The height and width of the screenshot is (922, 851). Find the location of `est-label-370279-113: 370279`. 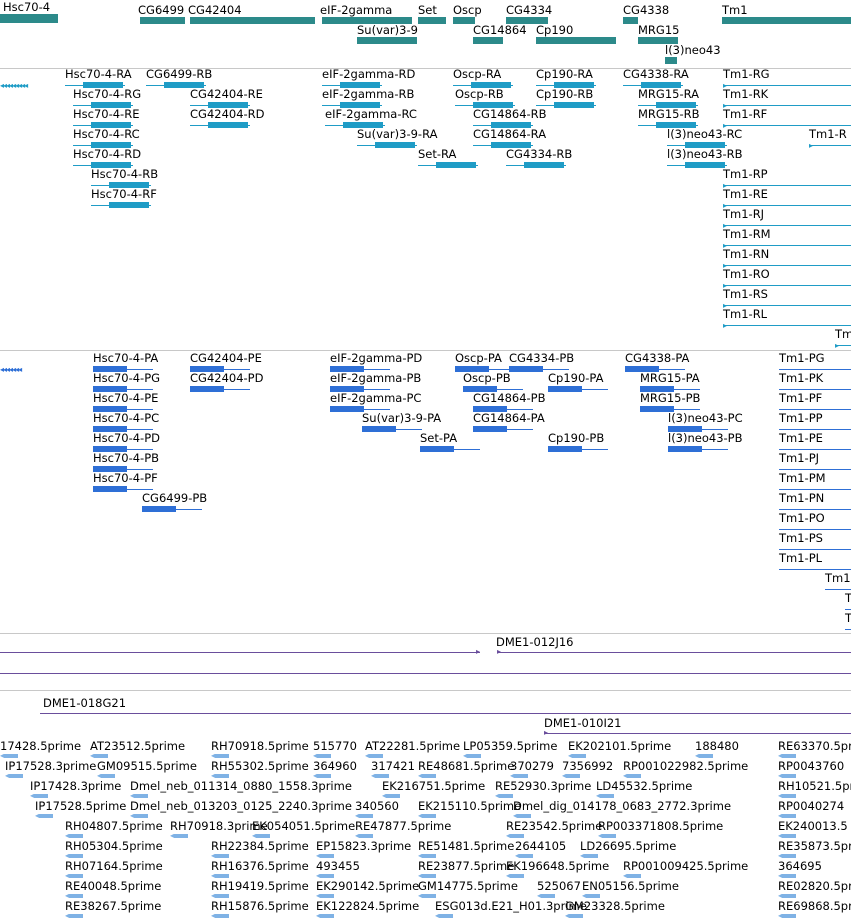

est-label-370279-113: 370279 is located at coordinates (532, 766).